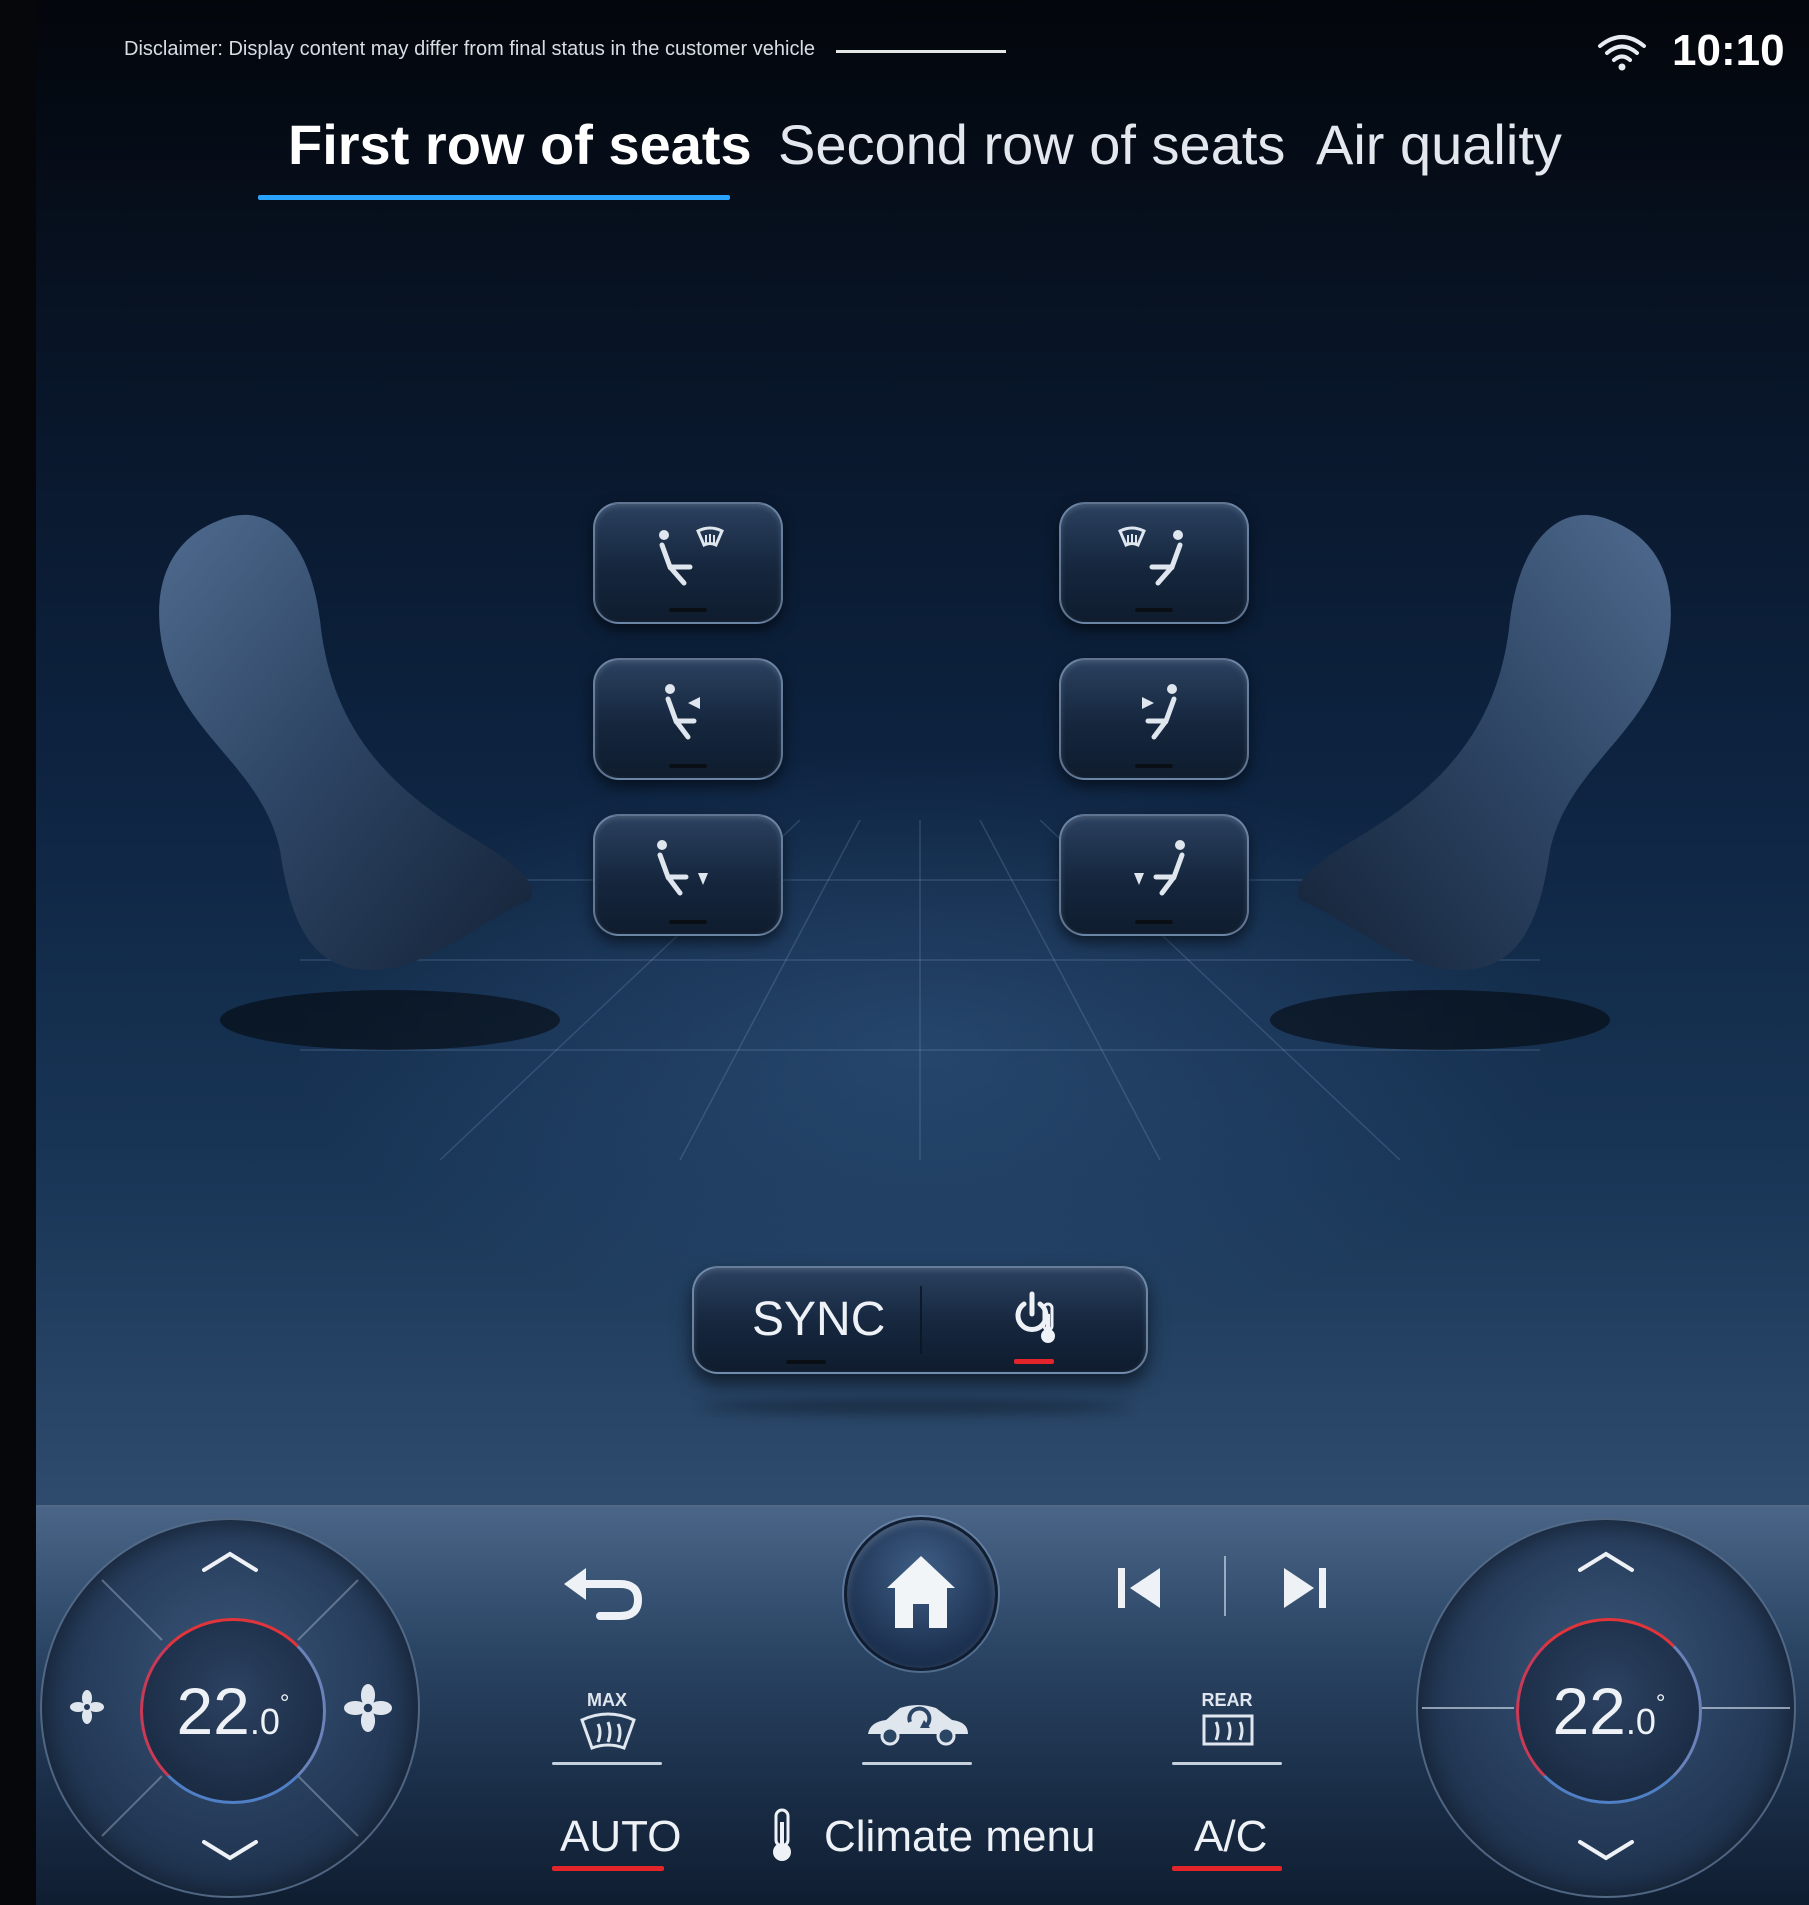 The width and height of the screenshot is (1809, 1905). I want to click on sync-button: SYNC, so click(818, 1319).